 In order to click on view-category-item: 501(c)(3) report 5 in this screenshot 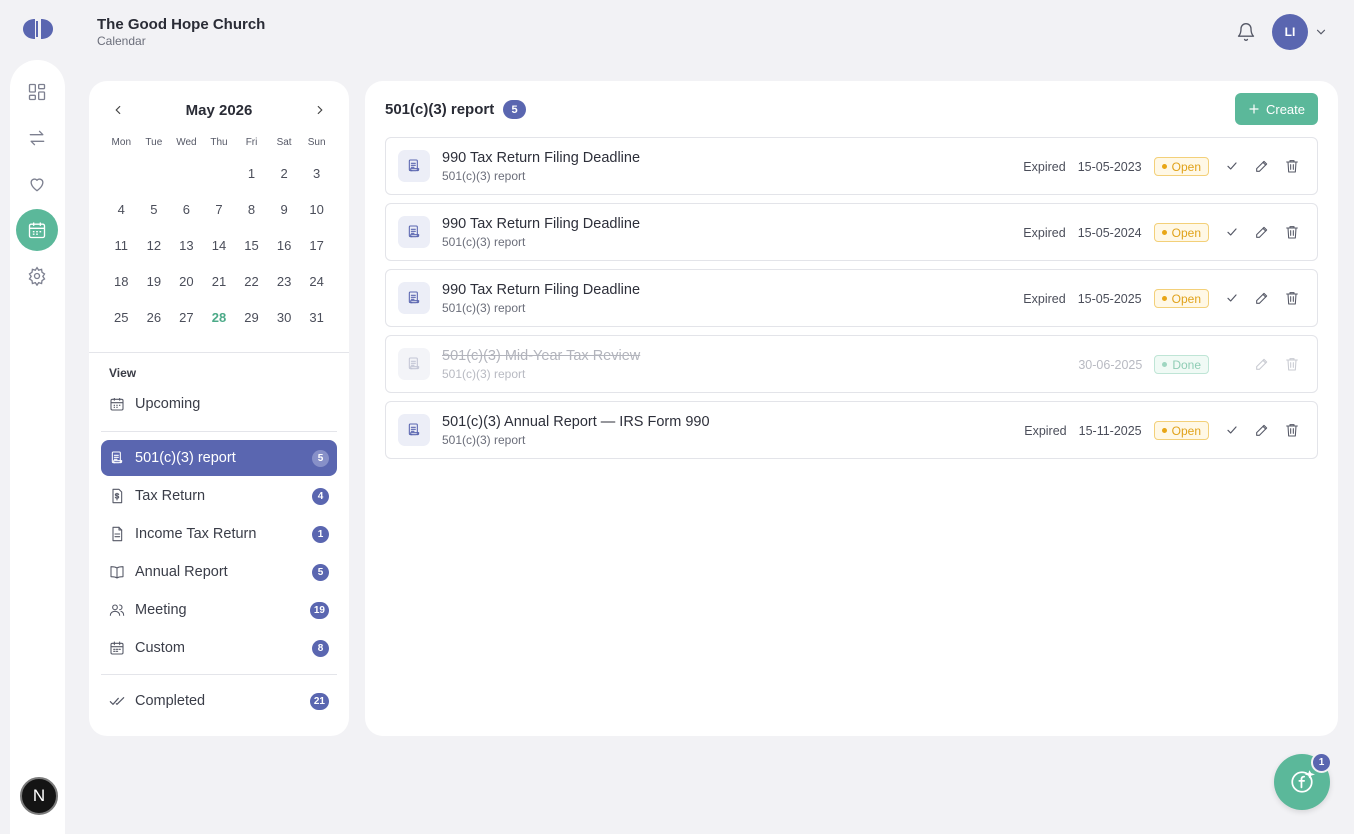, I will do `click(219, 458)`.